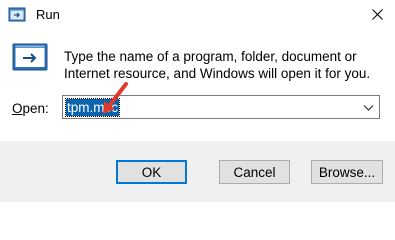 The height and width of the screenshot is (240, 395). I want to click on open-label: Open:, so click(30, 108).